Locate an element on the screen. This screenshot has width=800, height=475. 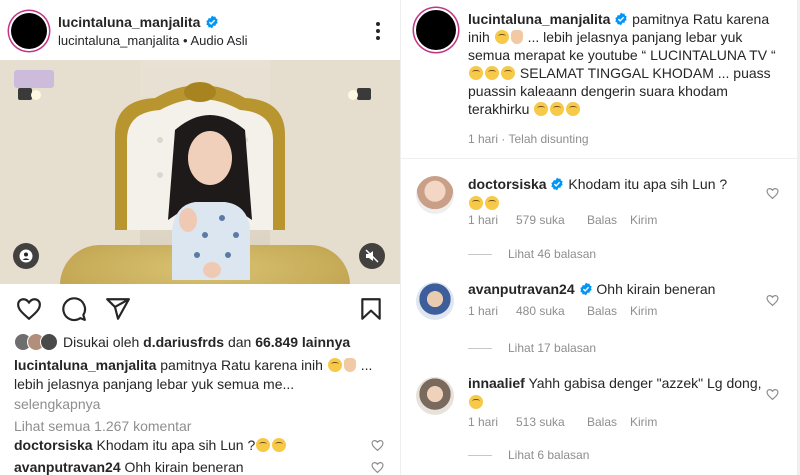
view-replies-link: Lihat 6 balasan is located at coordinates (528, 455).